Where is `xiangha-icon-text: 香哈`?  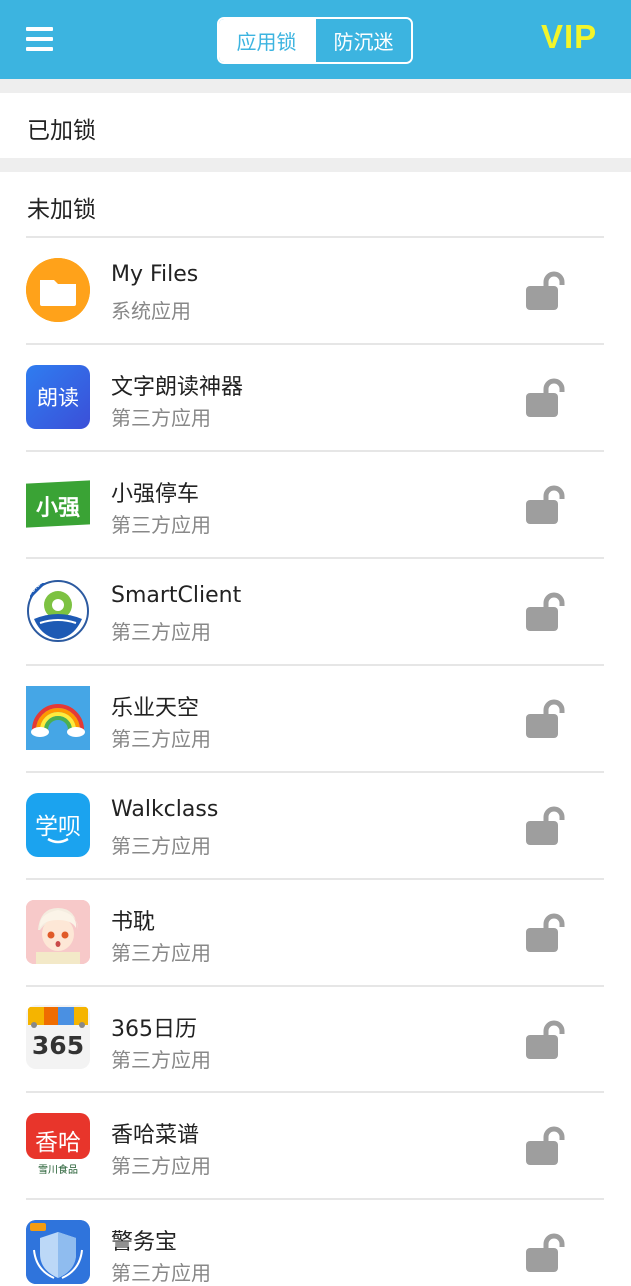
xiangha-icon-text: 香哈 is located at coordinates (58, 1143).